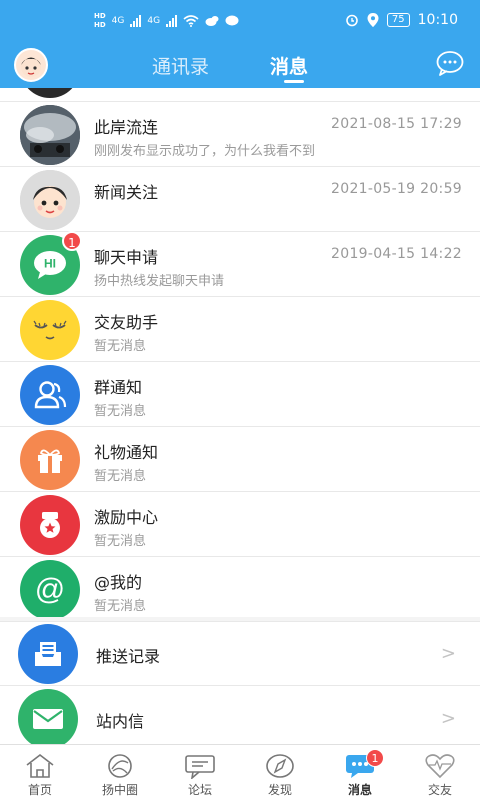 Image resolution: width=480 pixels, height=800 pixels. I want to click on list-item: @ @我的 暂无消息, so click(240, 589).